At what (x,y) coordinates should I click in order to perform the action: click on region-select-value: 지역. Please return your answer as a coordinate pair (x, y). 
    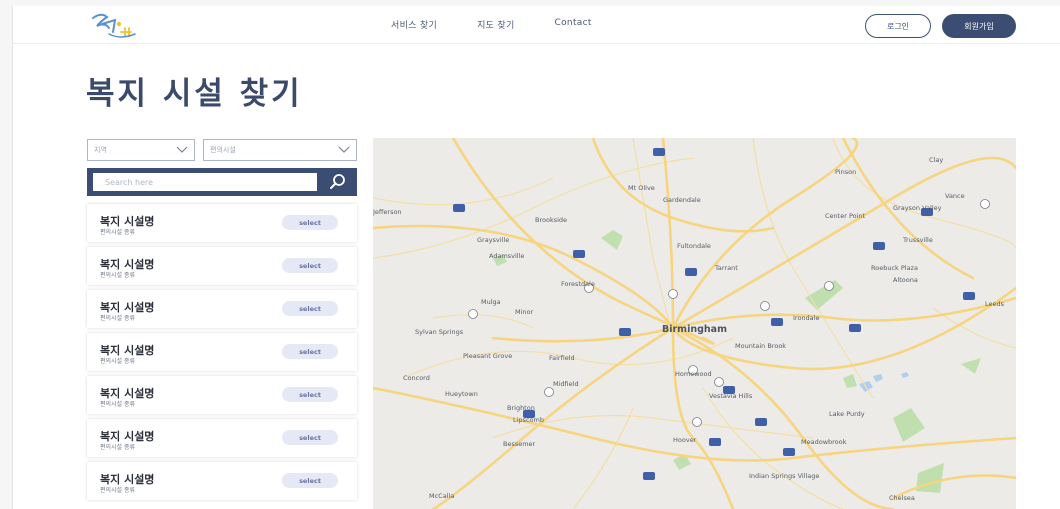
    Looking at the image, I should click on (100, 150).